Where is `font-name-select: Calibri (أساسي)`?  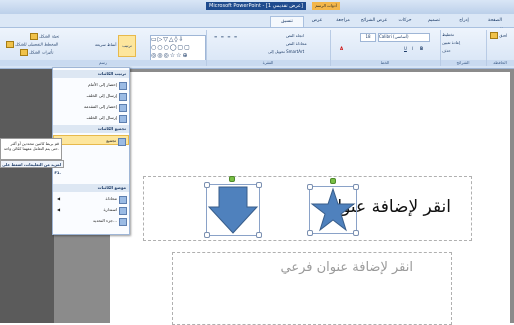 font-name-select: Calibri (أساسي) is located at coordinates (404, 37).